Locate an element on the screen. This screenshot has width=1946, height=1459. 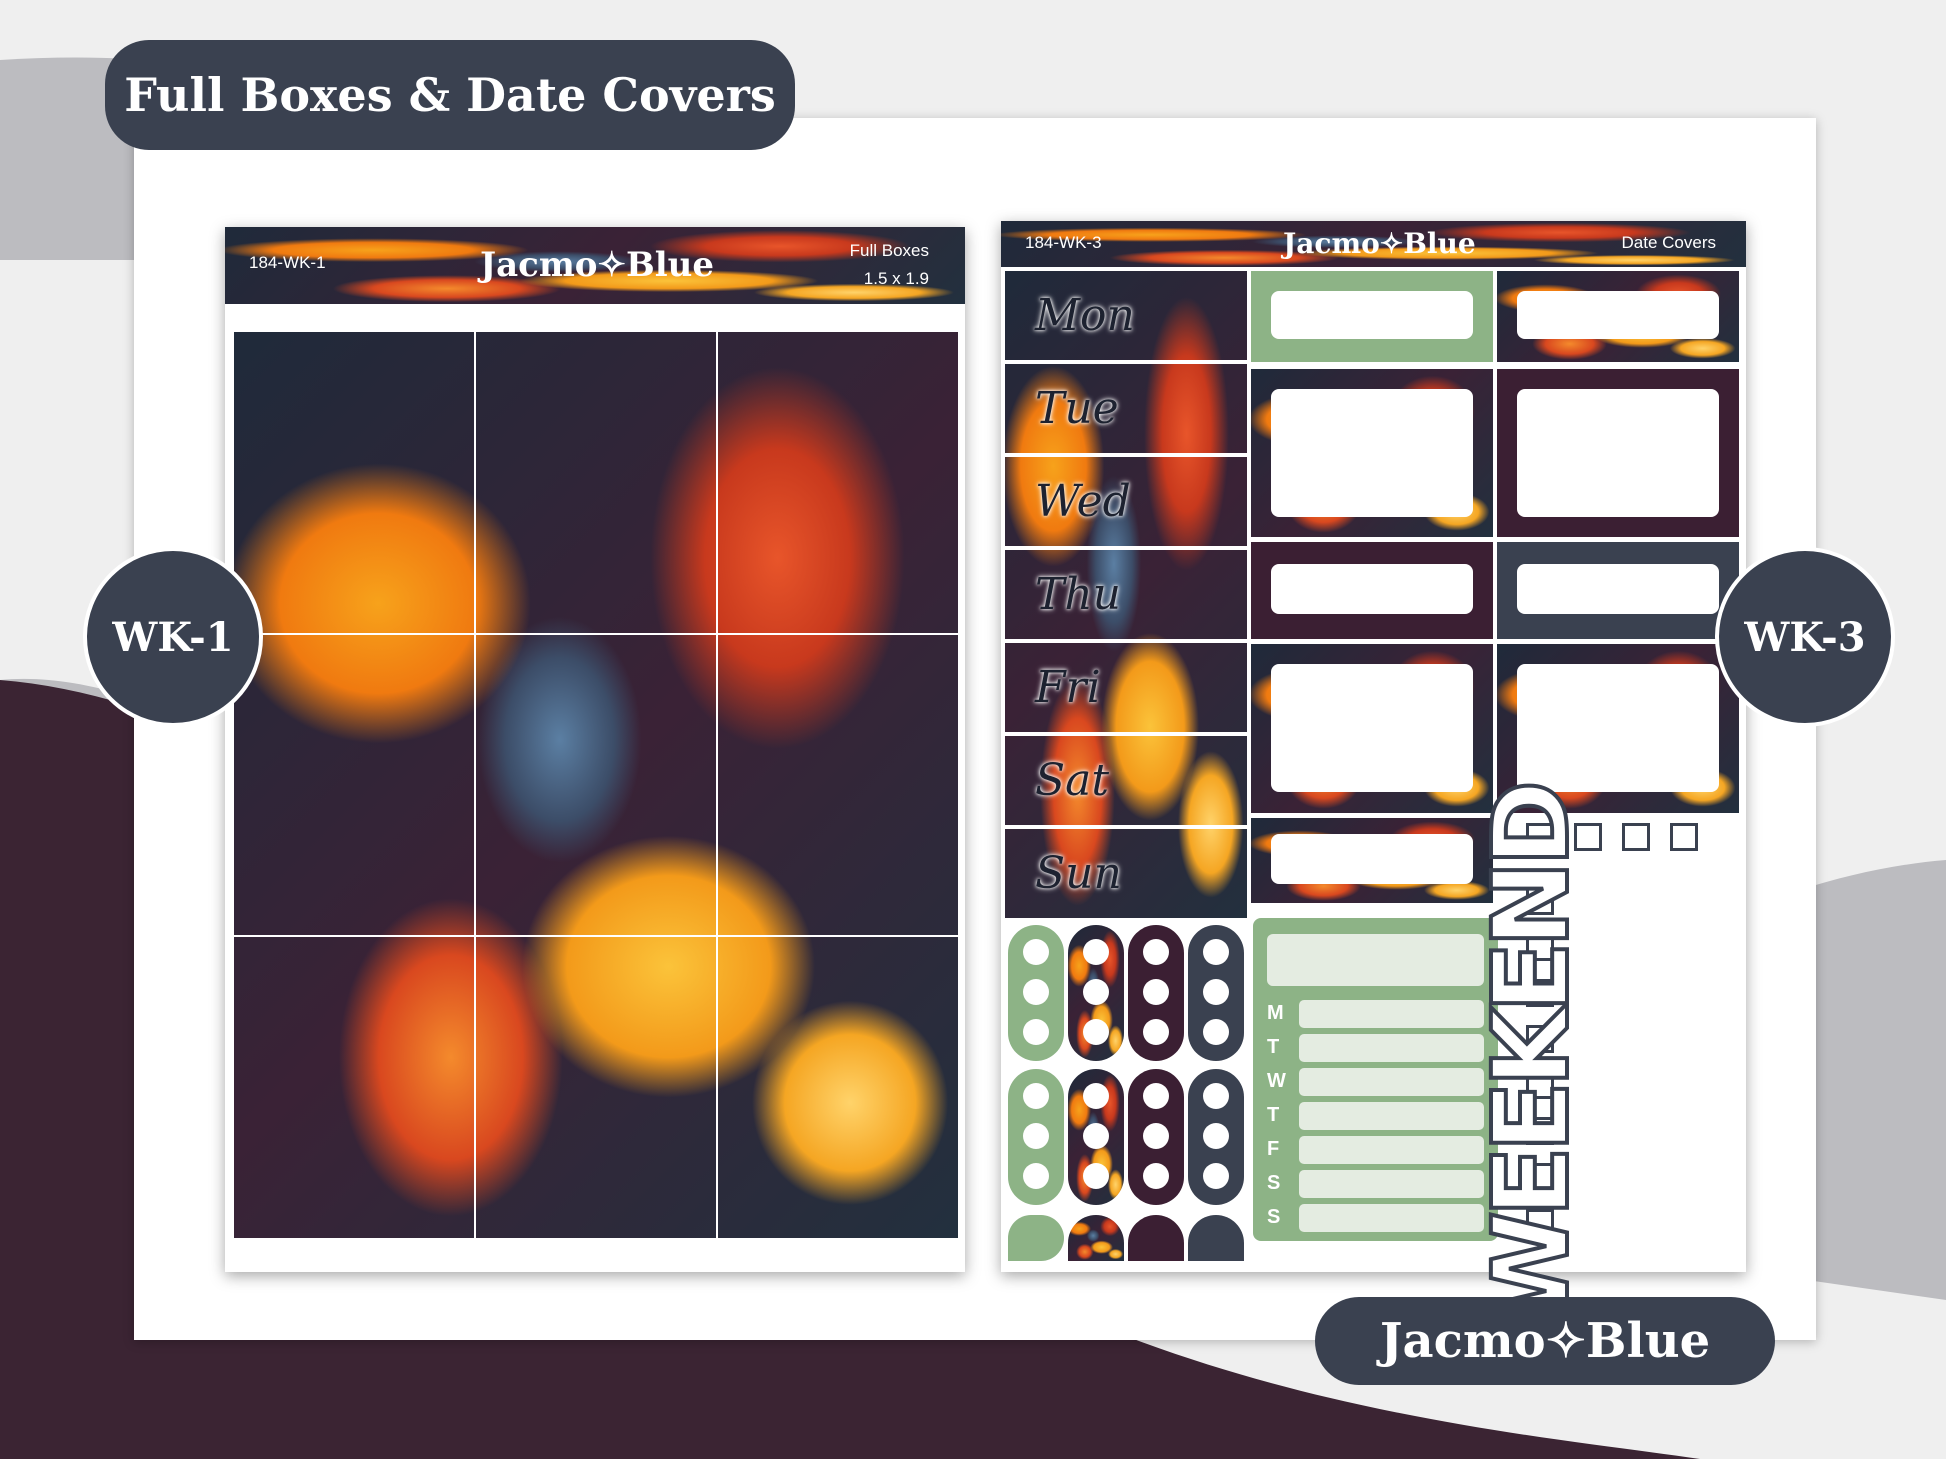
circle-stickers is located at coordinates (1126, 1095).